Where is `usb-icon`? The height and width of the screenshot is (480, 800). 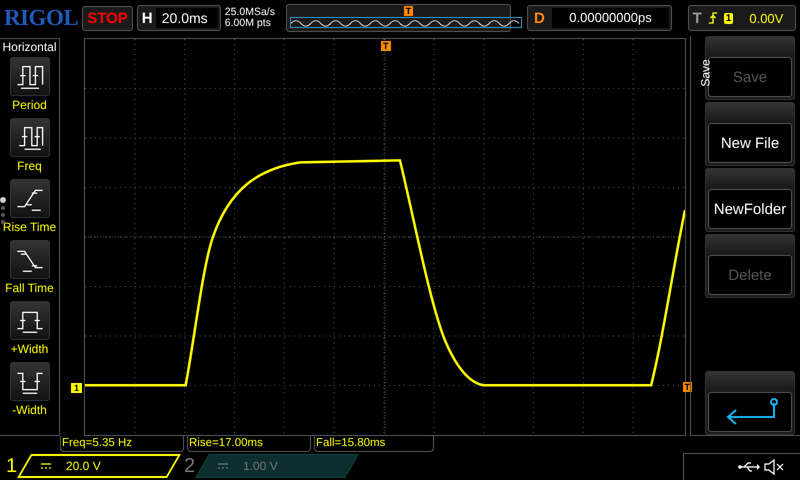
usb-icon is located at coordinates (749, 466).